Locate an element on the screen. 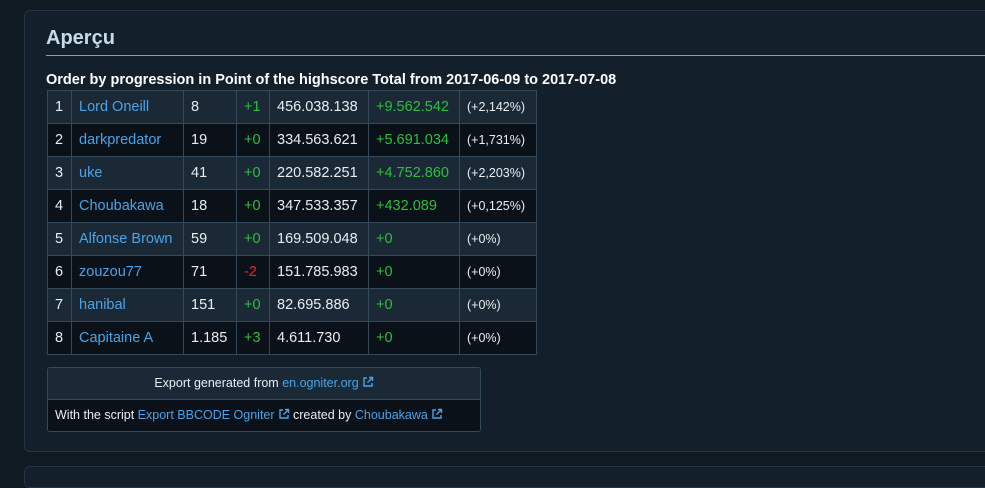  points-cell: 456.038.138 is located at coordinates (319, 107).